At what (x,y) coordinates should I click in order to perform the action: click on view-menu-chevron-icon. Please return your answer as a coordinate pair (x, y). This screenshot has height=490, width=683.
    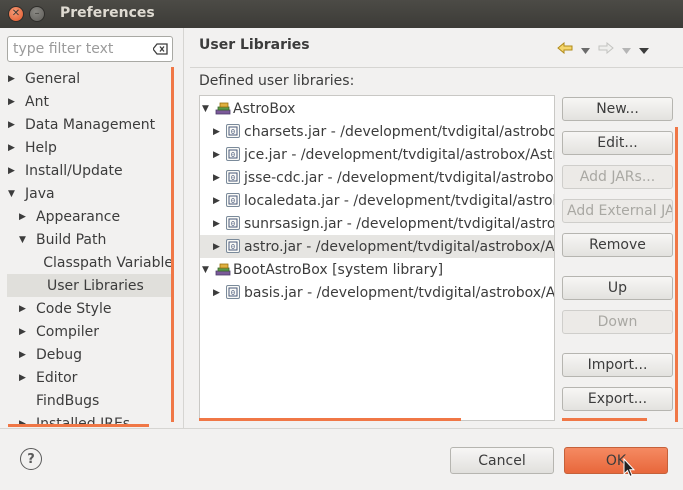
    Looking at the image, I should click on (644, 50).